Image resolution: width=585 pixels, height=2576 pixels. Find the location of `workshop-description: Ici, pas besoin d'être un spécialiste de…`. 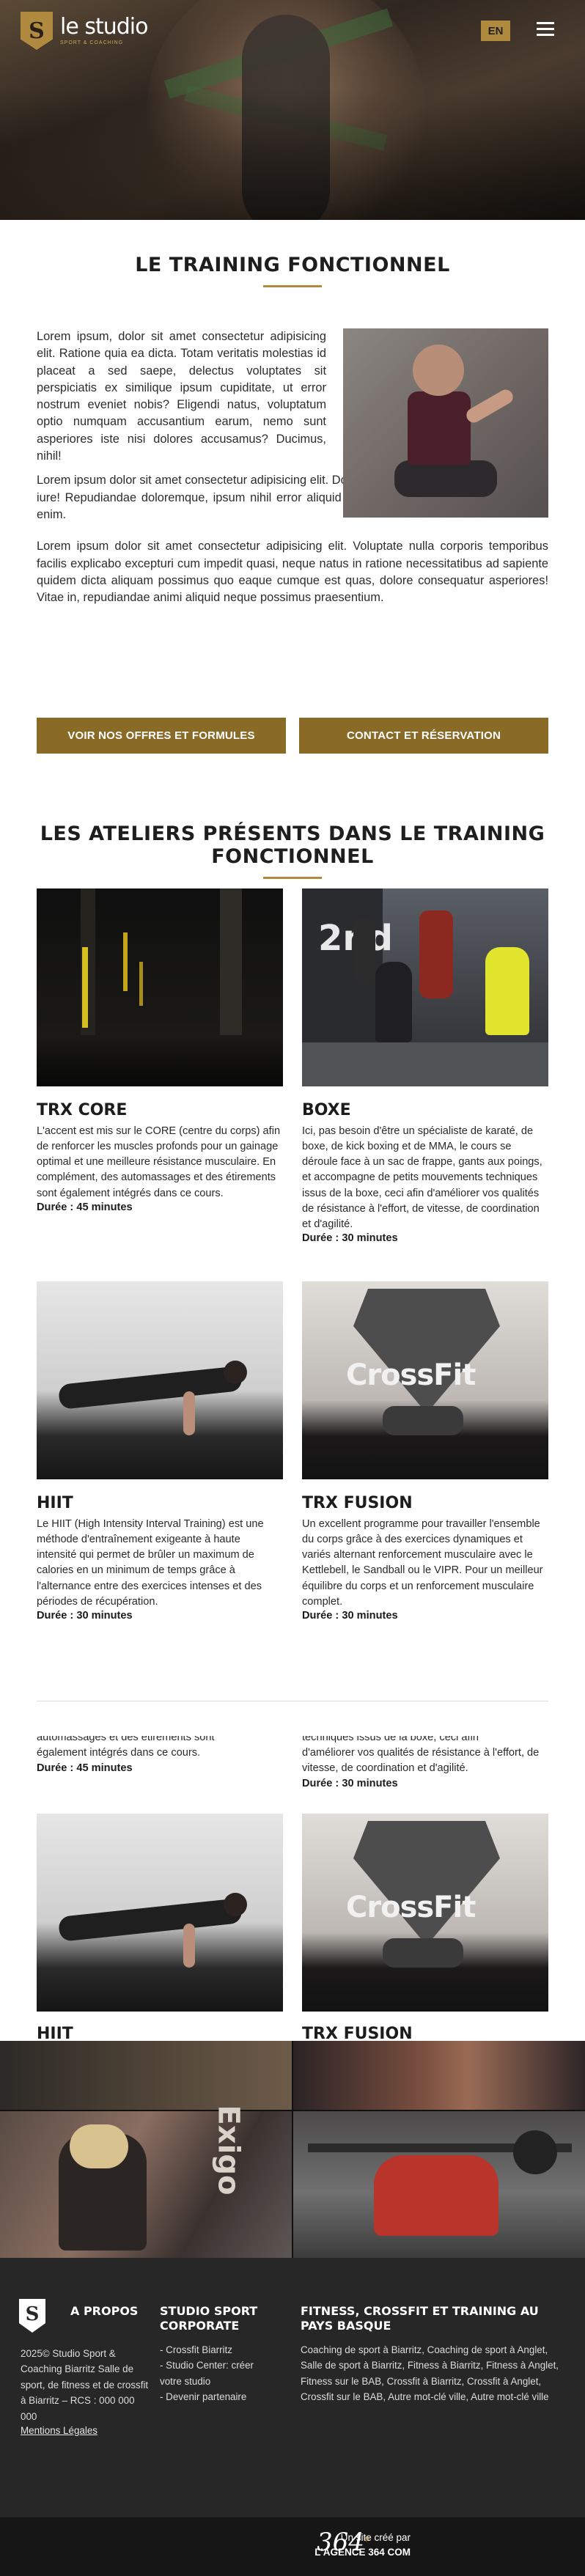

workshop-description: Ici, pas besoin d'être un spécialiste de… is located at coordinates (422, 1177).